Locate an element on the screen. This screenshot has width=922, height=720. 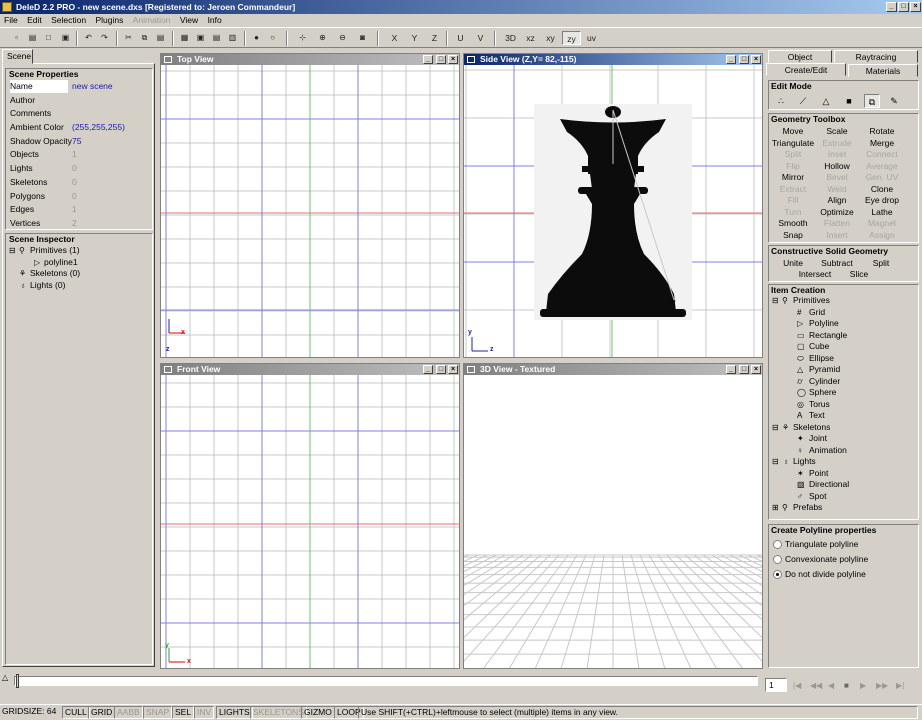
perspective-viewport: 3D View - Textured _ □ × is located at coordinates (613, 516).